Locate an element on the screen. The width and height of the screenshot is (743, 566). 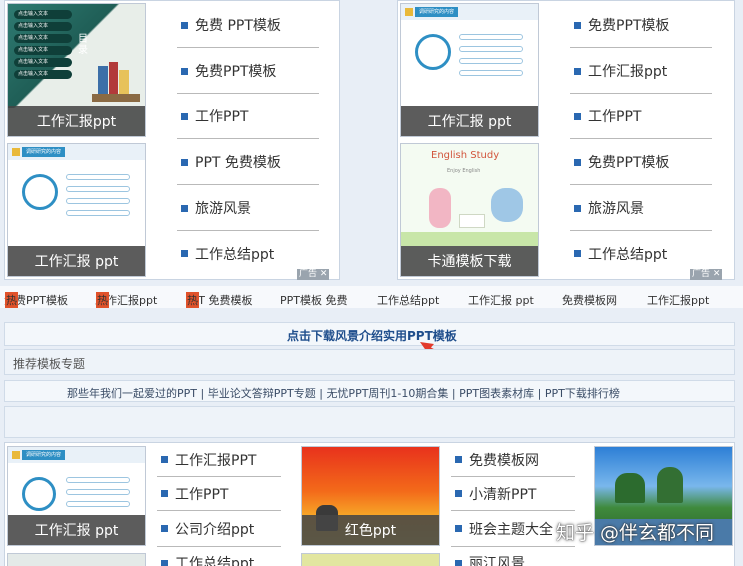
link-item: 工作汇报ppt is located at coordinates (641, 71).